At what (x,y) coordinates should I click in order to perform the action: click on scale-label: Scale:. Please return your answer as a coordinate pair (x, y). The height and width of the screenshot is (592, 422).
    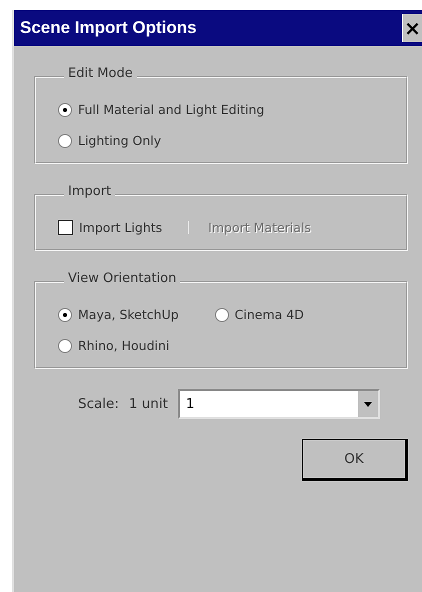
    Looking at the image, I should click on (98, 404).